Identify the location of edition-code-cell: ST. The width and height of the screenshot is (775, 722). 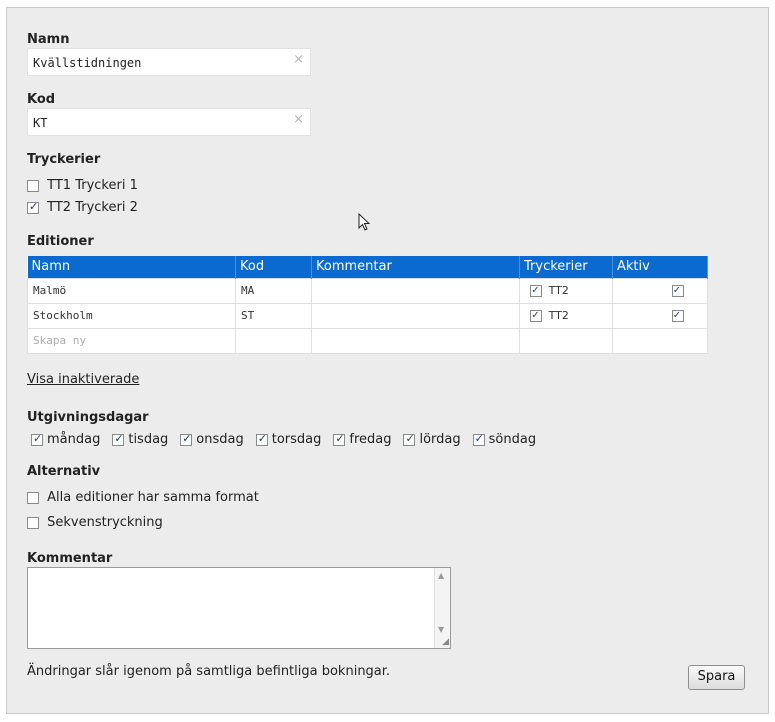
(273, 315).